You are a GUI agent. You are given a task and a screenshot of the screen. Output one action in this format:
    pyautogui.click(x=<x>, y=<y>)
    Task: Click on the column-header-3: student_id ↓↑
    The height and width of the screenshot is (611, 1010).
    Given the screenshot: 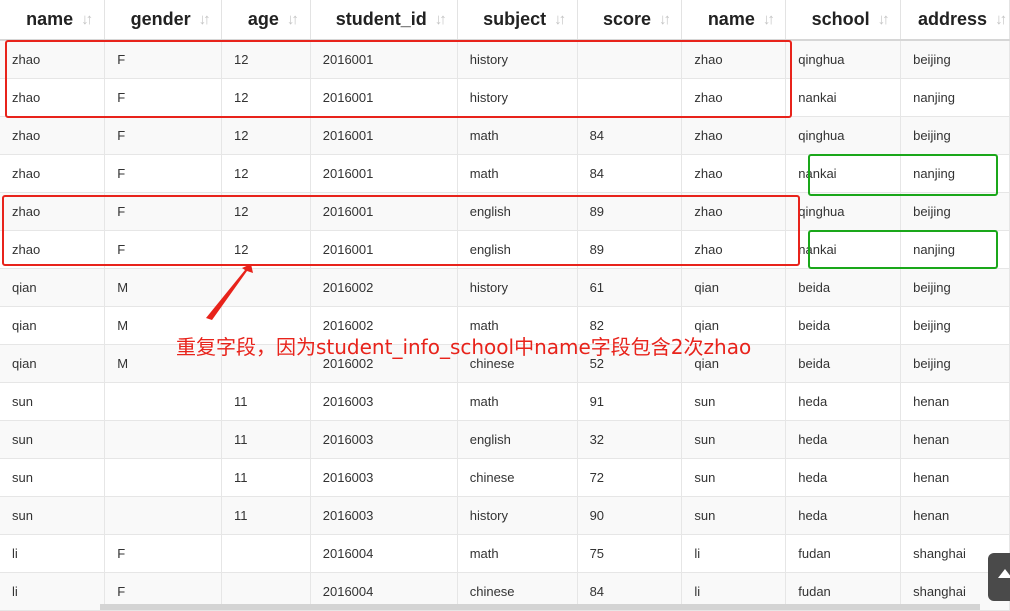 What is the action you would take?
    pyautogui.click(x=384, y=20)
    